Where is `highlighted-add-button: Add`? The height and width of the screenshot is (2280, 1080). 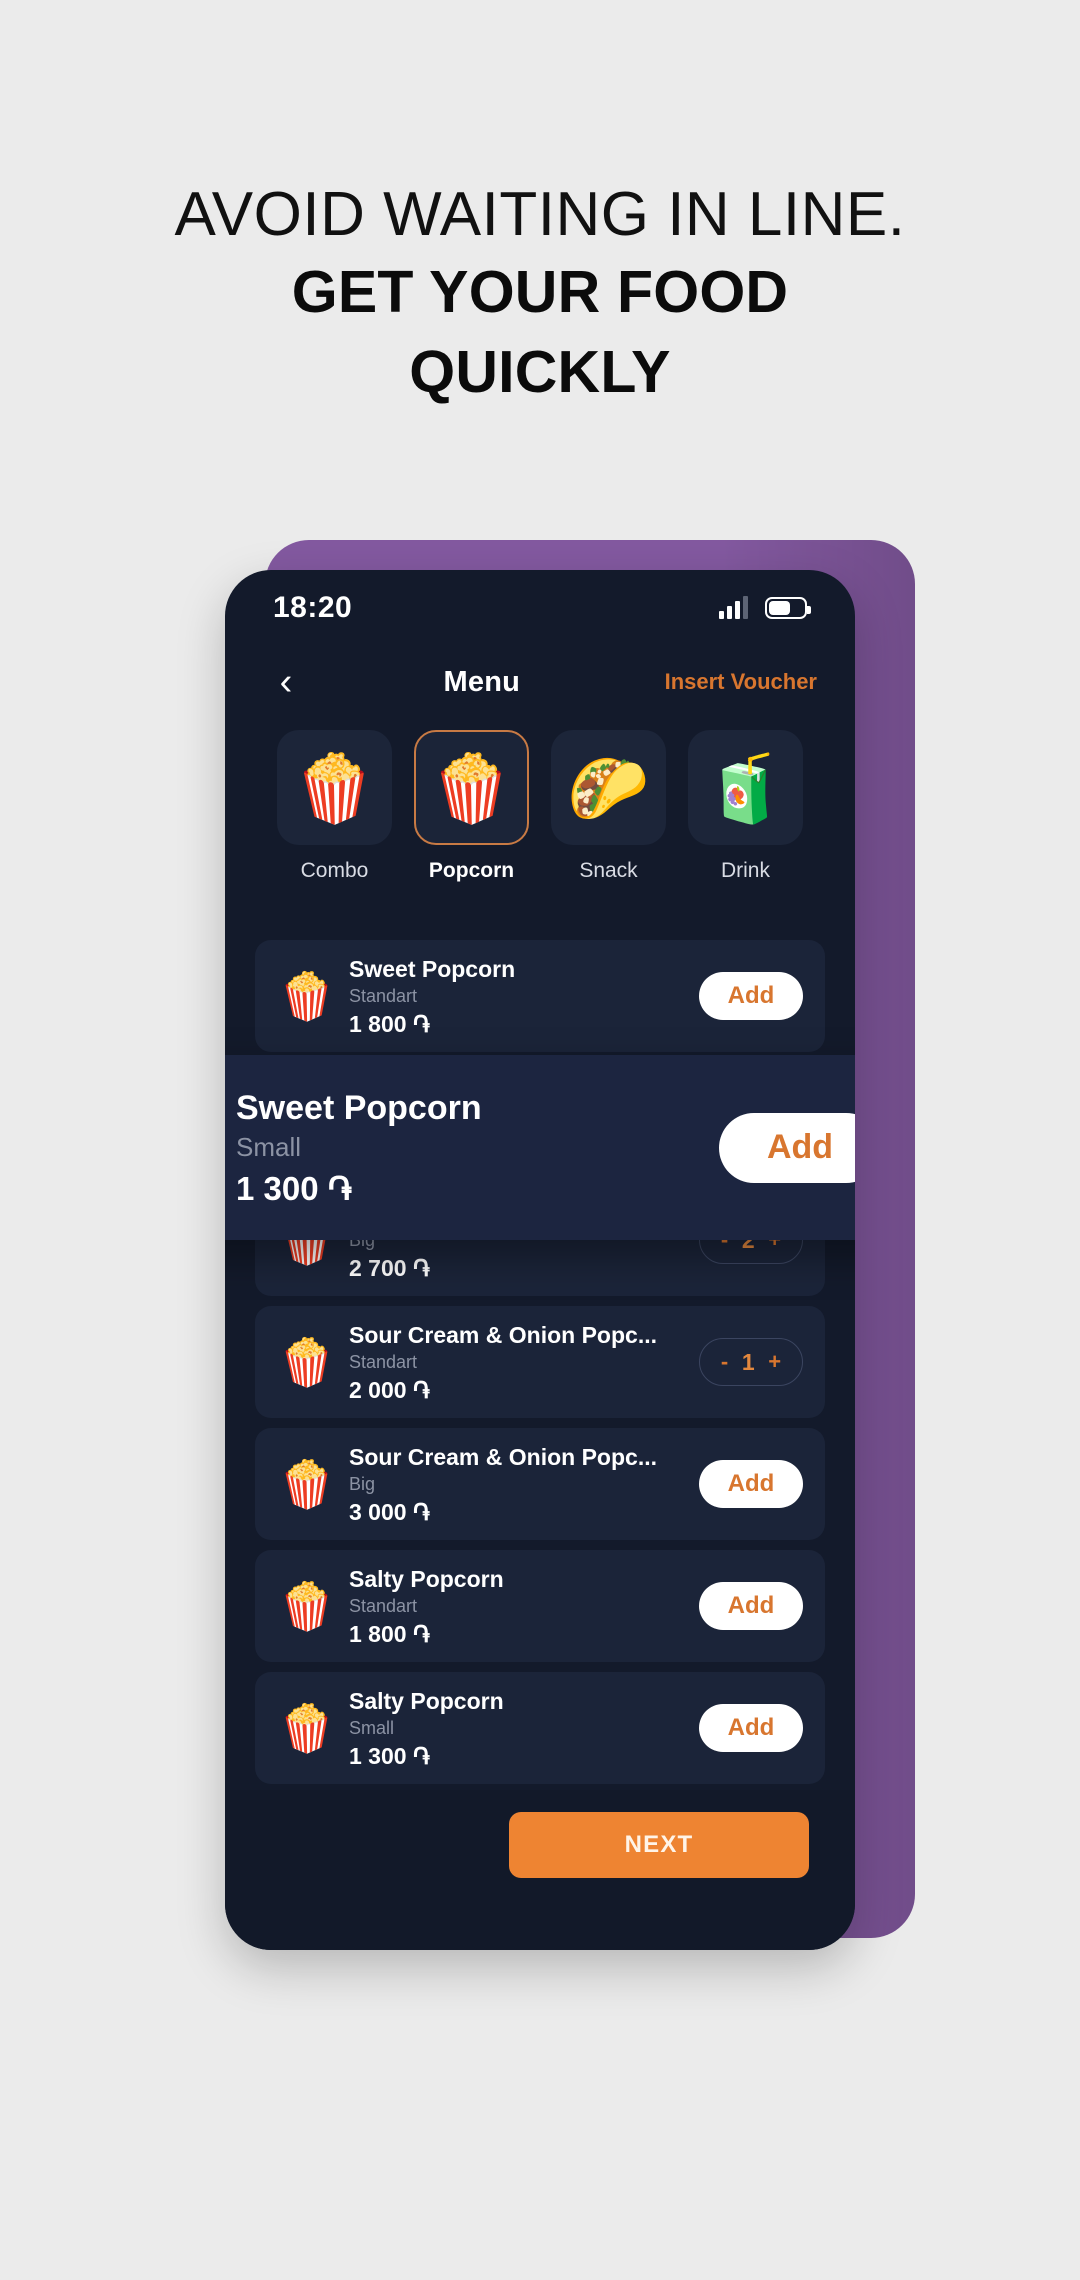
highlighted-add-button: Add is located at coordinates (787, 1147).